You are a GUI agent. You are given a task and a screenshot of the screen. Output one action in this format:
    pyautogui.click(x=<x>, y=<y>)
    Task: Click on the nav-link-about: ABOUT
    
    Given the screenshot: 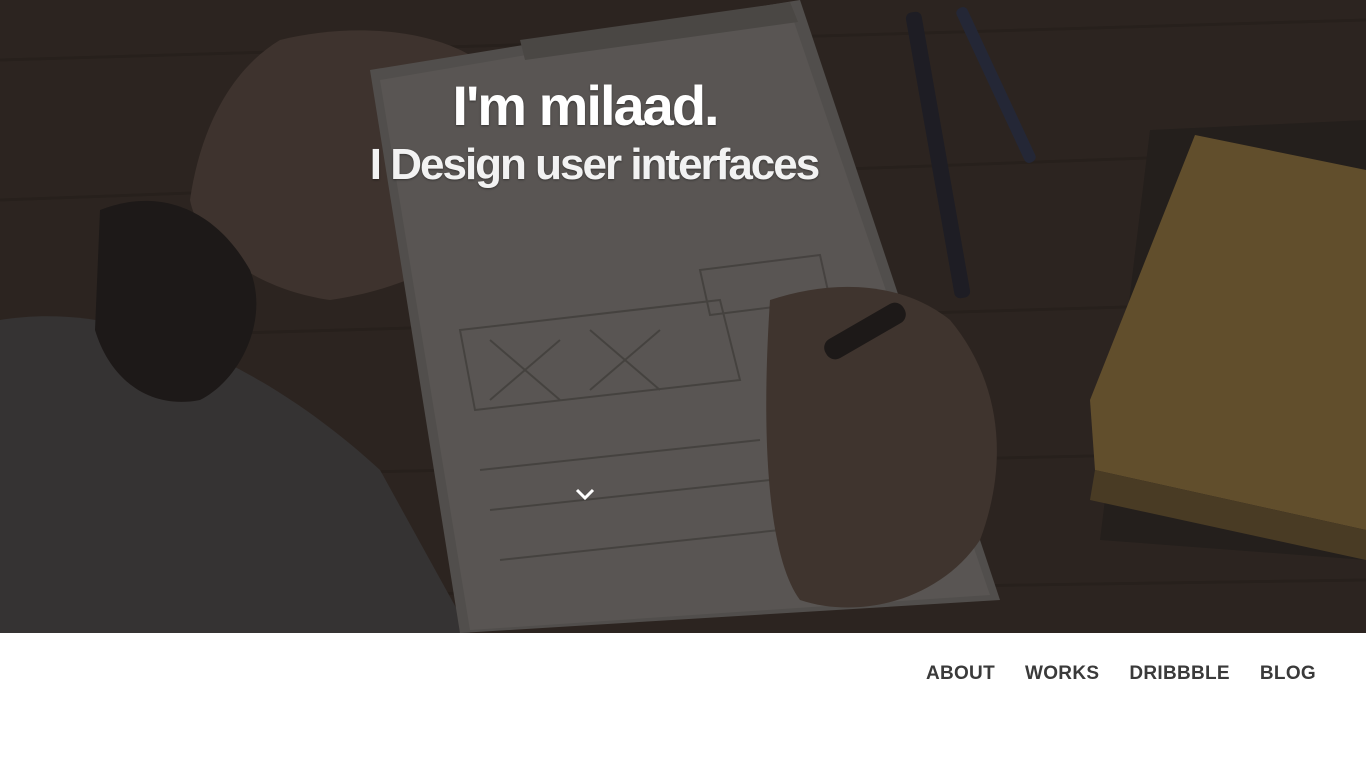 What is the action you would take?
    pyautogui.click(x=960, y=673)
    